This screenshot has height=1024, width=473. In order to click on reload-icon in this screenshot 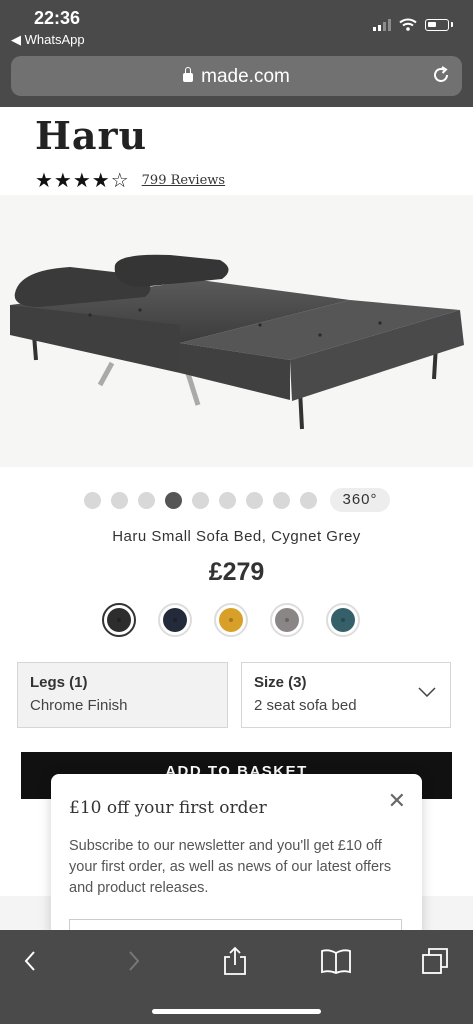, I will do `click(441, 75)`.